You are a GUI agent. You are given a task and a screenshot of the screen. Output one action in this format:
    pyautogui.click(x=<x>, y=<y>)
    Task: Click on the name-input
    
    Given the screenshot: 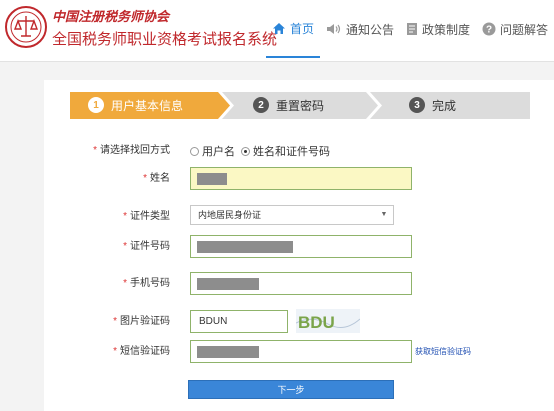 What is the action you would take?
    pyautogui.click(x=301, y=178)
    